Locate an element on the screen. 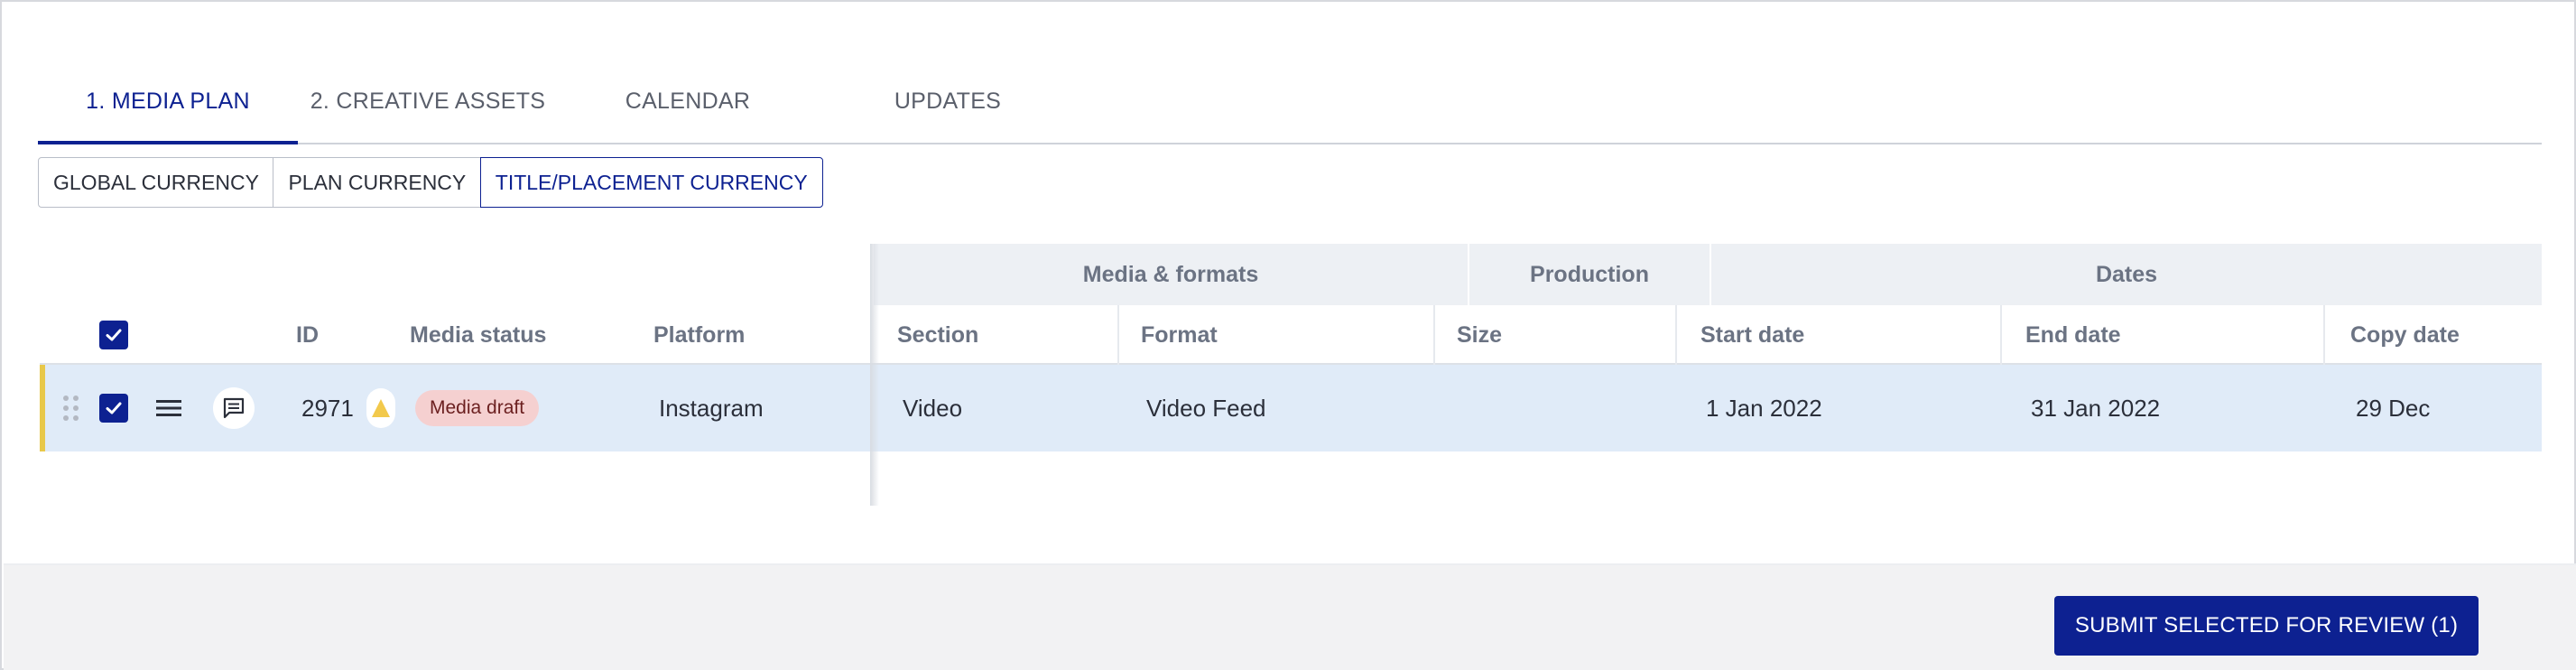 This screenshot has width=2576, height=670. comment-button is located at coordinates (234, 408).